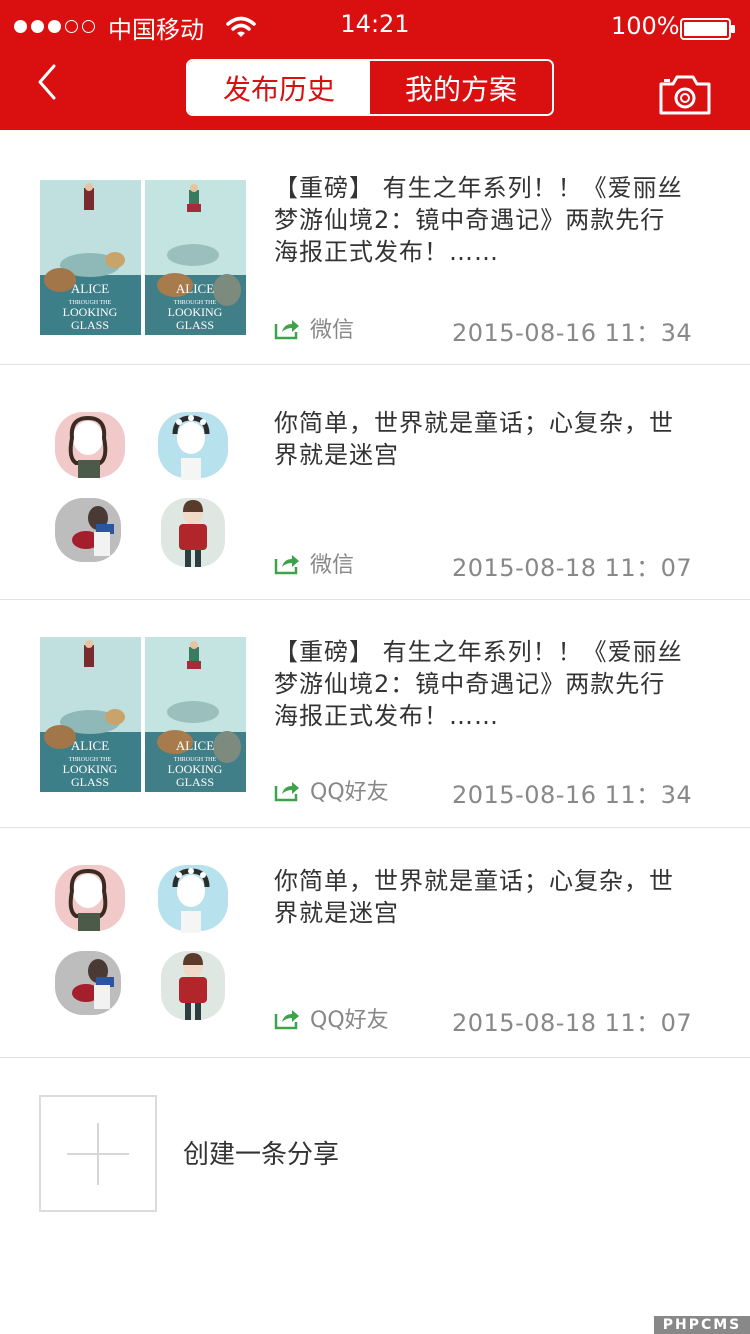  Describe the element at coordinates (375, 1150) in the screenshot. I see `create-share-row: 创建一条分享` at that location.